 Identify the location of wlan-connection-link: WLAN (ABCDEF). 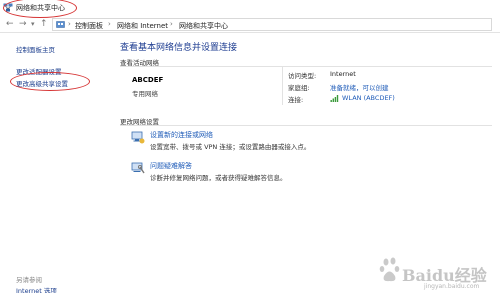
(368, 98).